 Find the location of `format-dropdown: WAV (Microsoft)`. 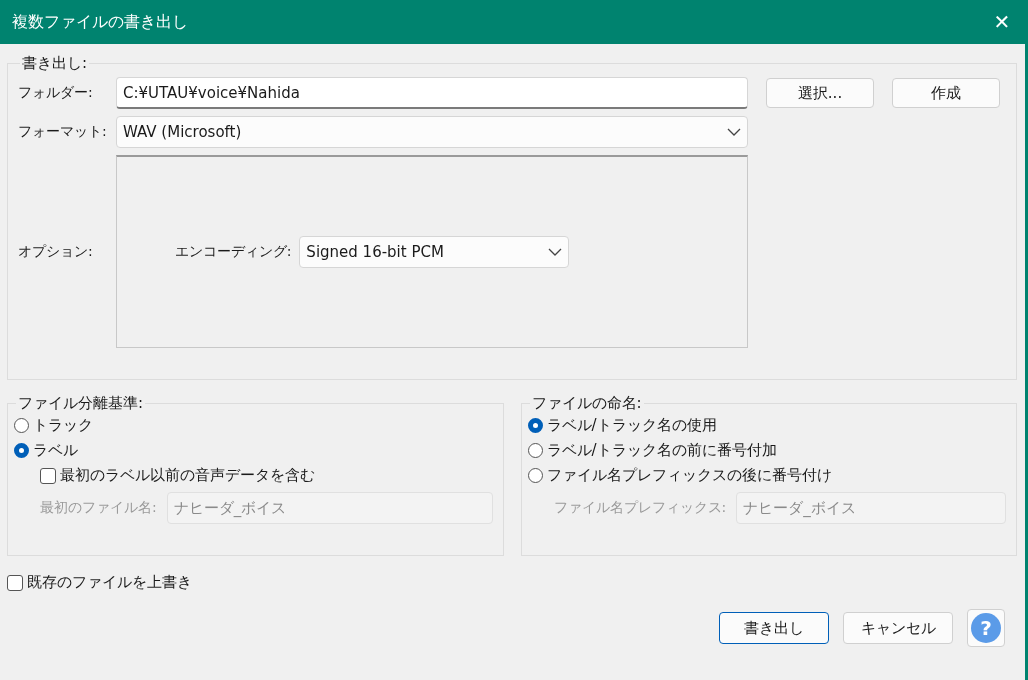

format-dropdown: WAV (Microsoft) is located at coordinates (432, 132).